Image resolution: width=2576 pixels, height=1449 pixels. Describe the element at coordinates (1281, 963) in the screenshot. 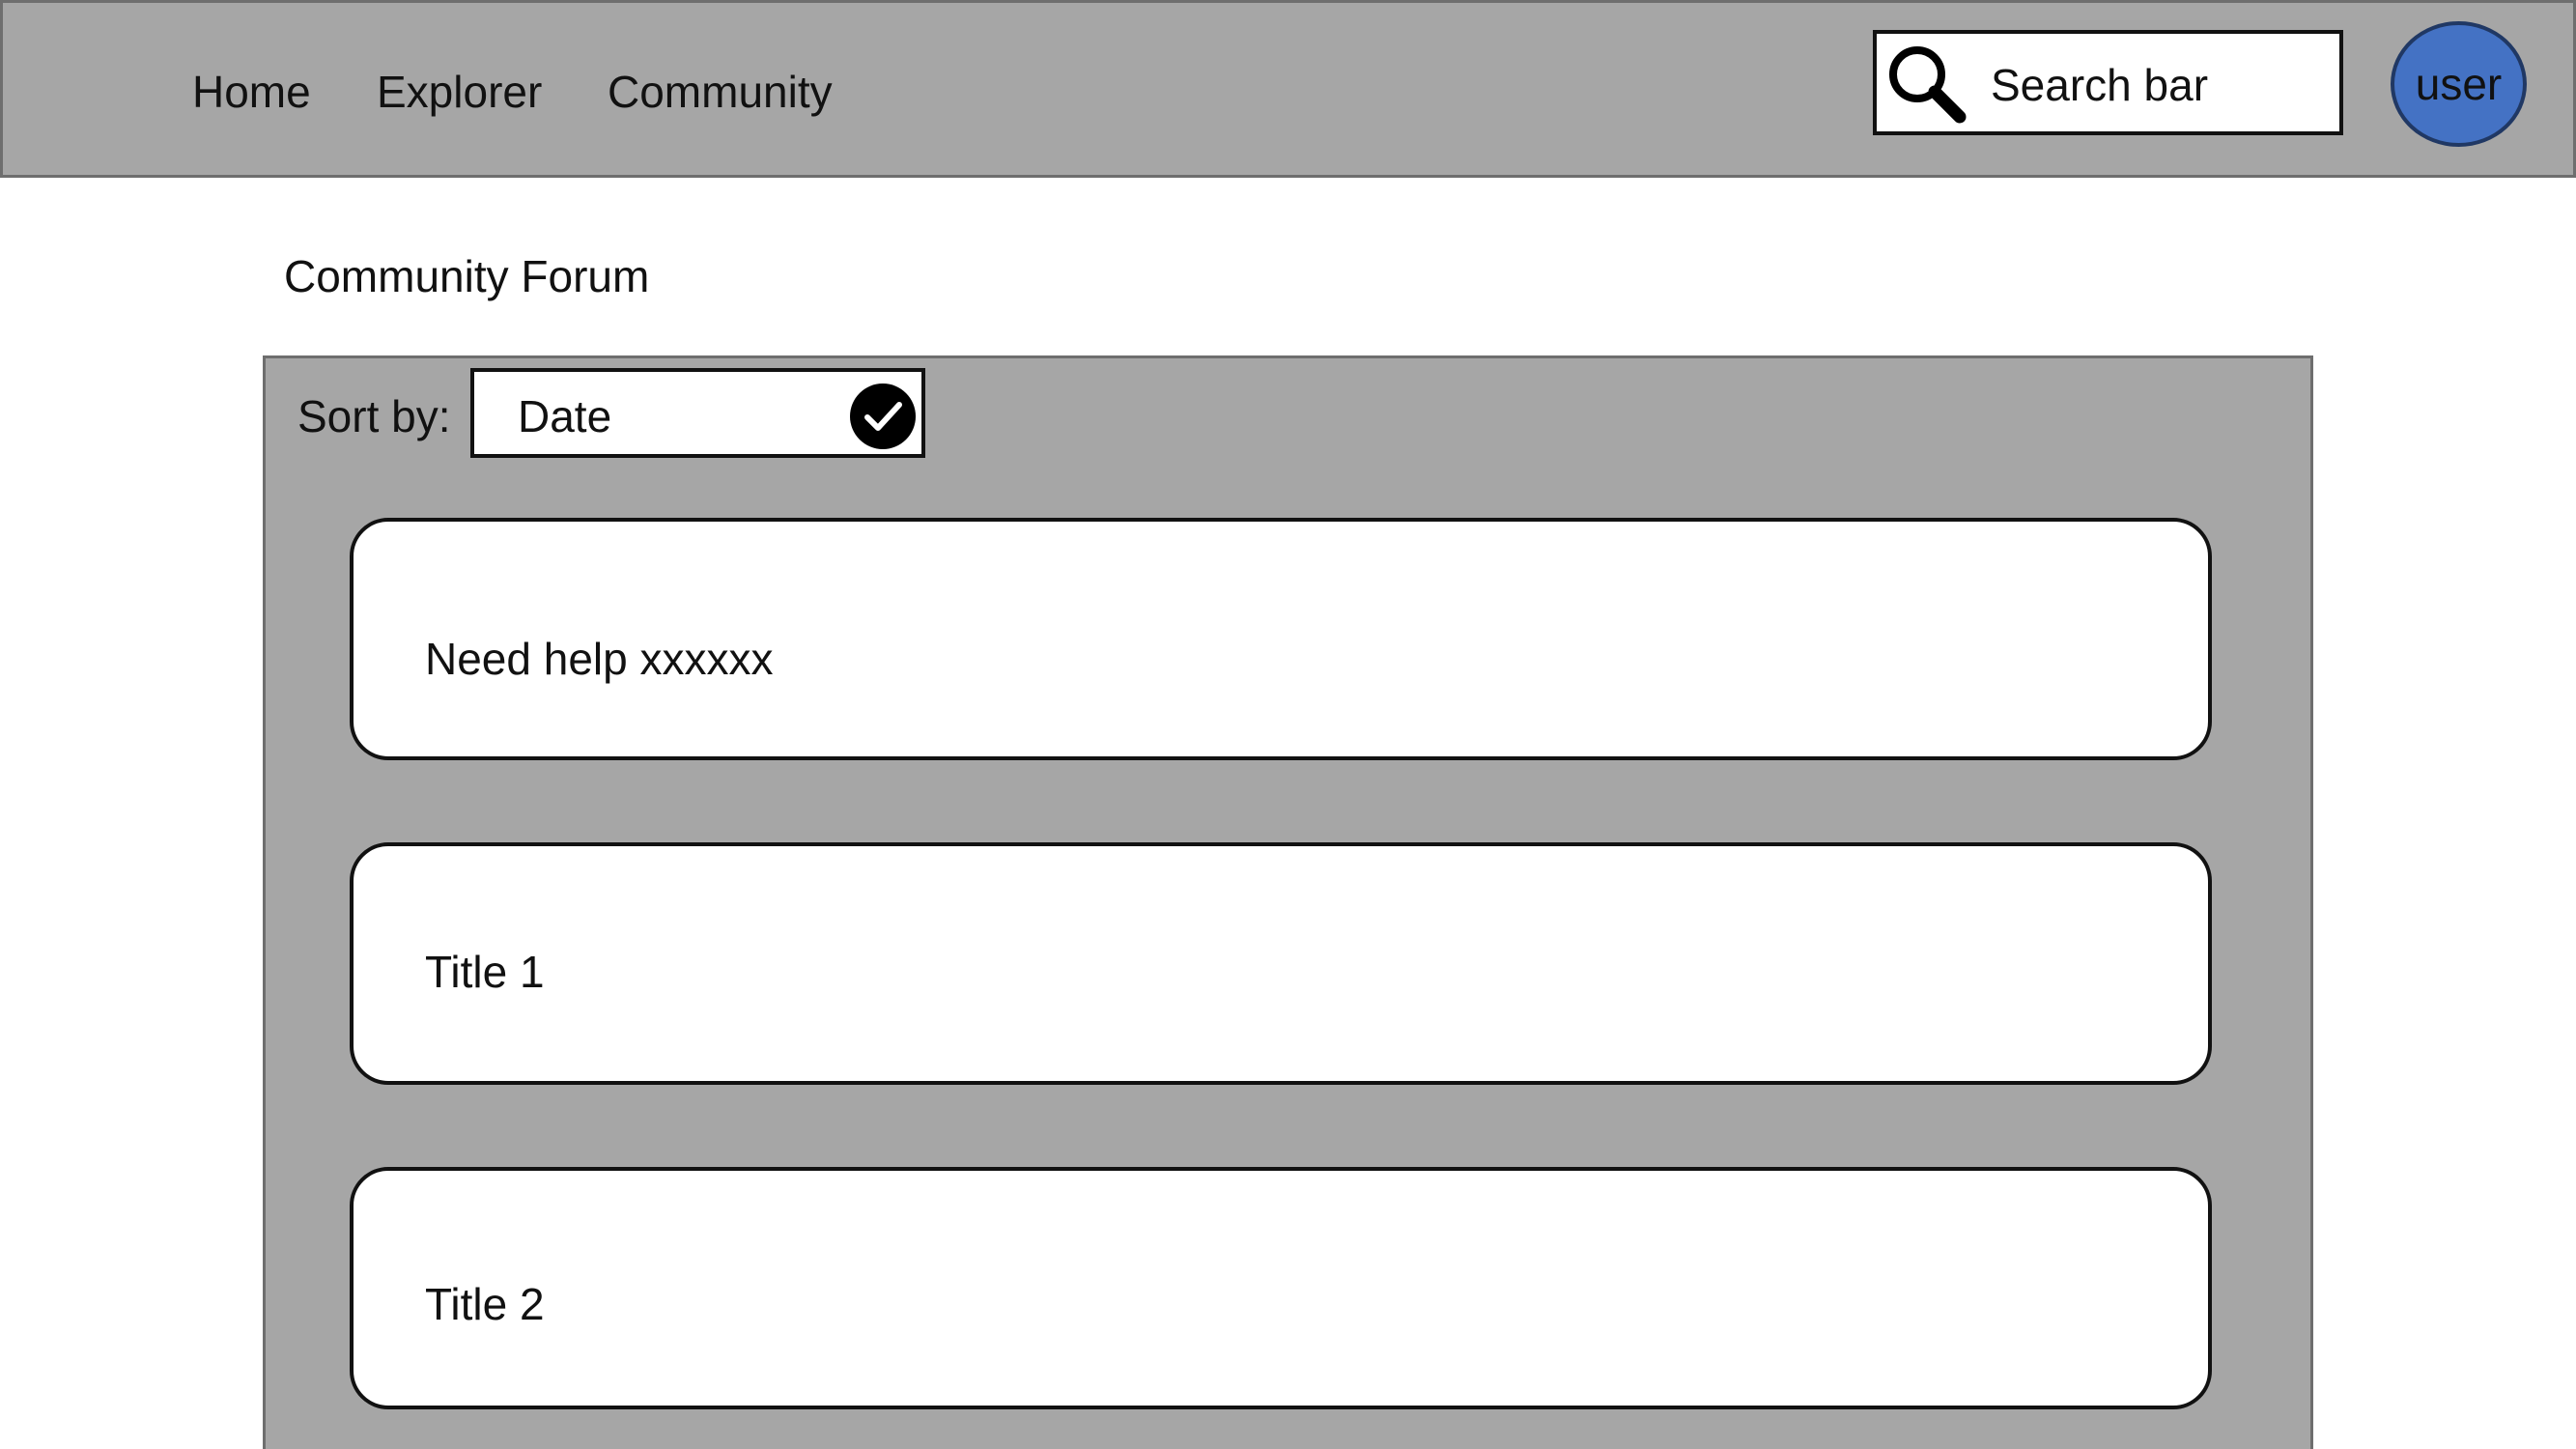

I see `forum-post-card: Title 1` at that location.